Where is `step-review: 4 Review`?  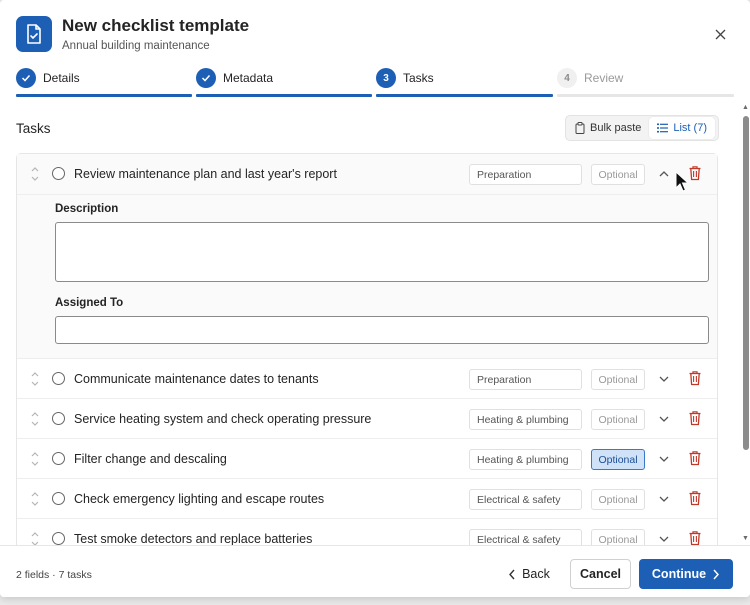
step-review: 4 Review is located at coordinates (645, 82).